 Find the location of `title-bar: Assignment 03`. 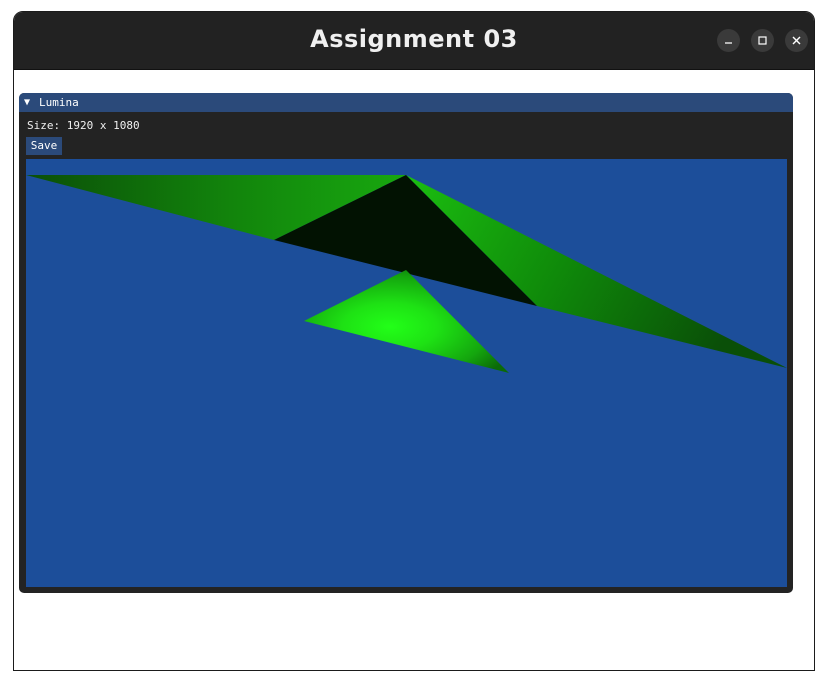

title-bar: Assignment 03 is located at coordinates (414, 41).